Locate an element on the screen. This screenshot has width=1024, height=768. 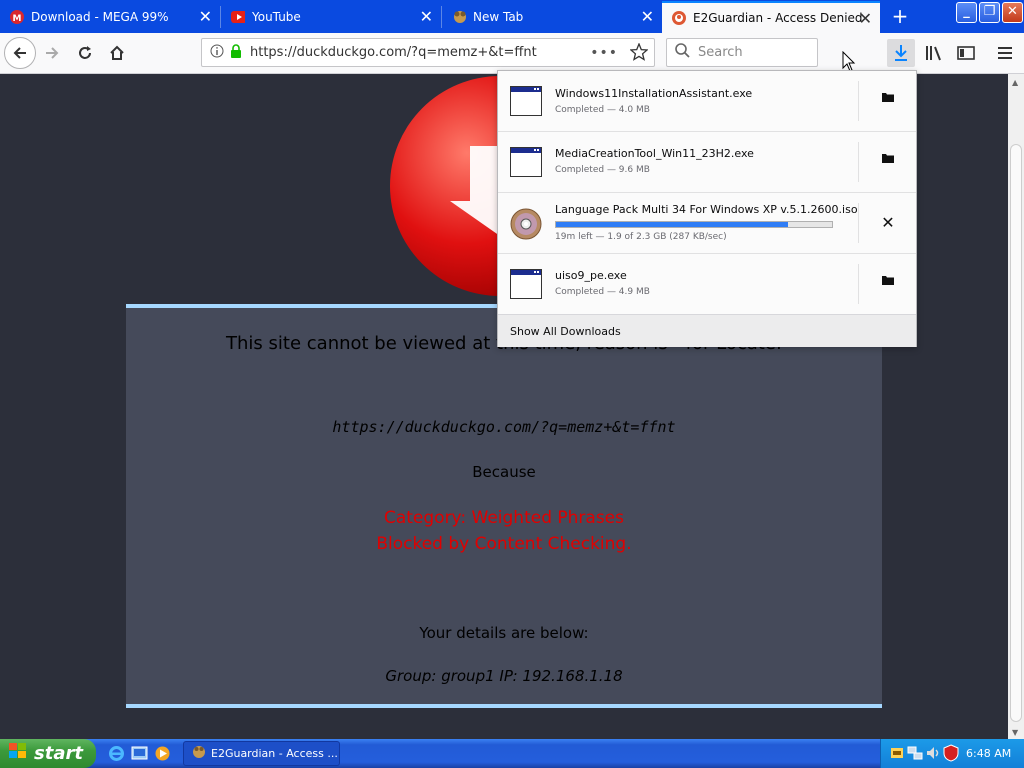
cancel-icon: ✕ is located at coordinates (888, 223).